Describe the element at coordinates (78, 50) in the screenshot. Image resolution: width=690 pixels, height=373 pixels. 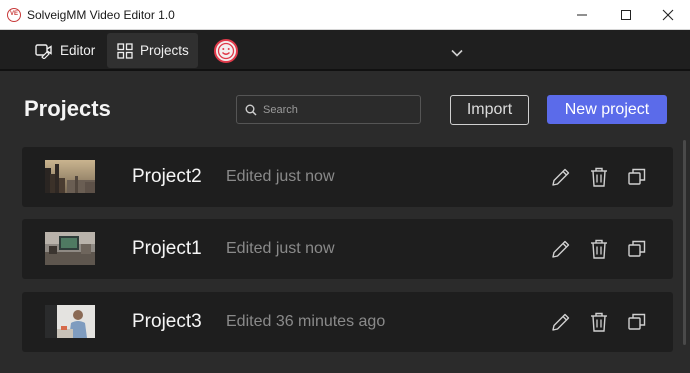
I see `tab-editor-label: Editor` at that location.